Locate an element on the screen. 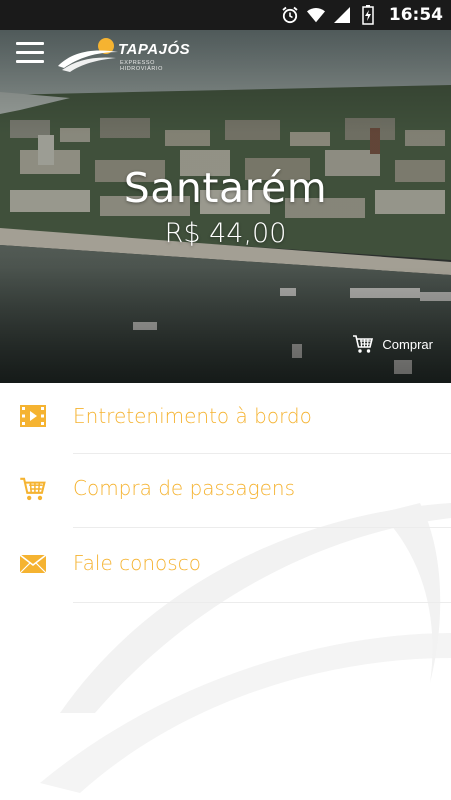  menu-item-label: Entretenimento à bordo is located at coordinates (192, 416).